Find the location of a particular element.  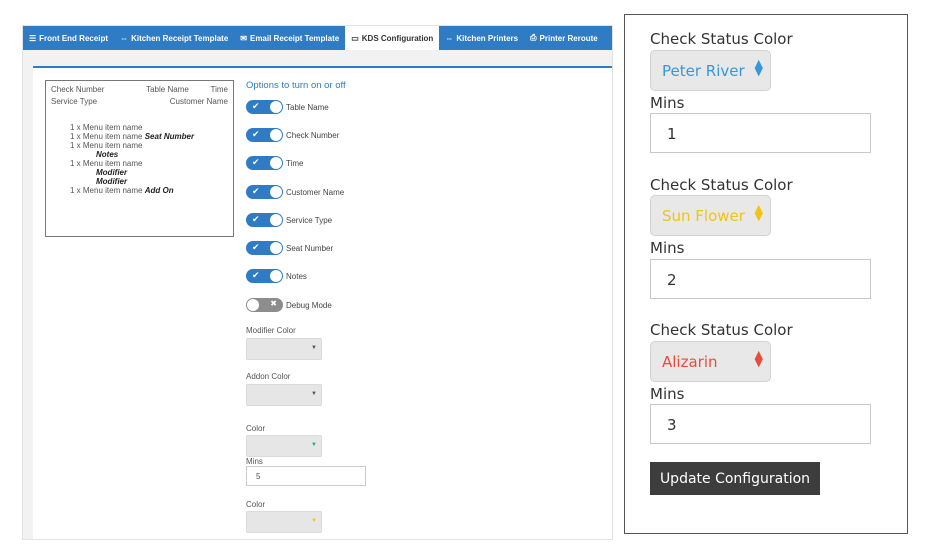

modifier-color-label: Modifier Color is located at coordinates (271, 330).